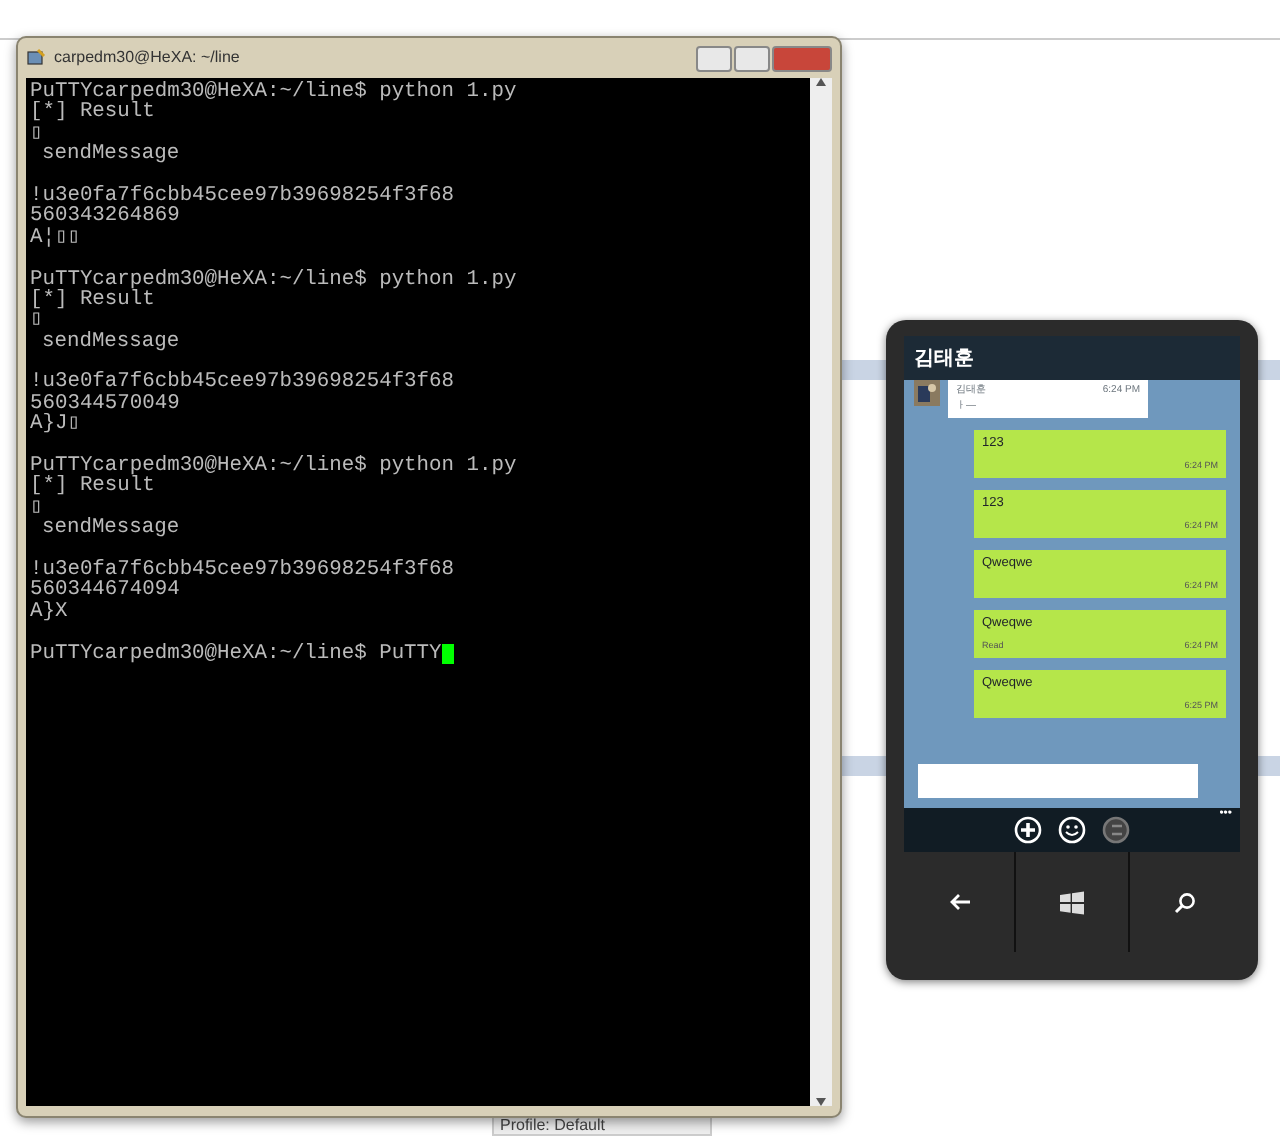 This screenshot has width=1280, height=1136. Describe the element at coordinates (50, 612) in the screenshot. I see `terminal-line: A}X` at that location.